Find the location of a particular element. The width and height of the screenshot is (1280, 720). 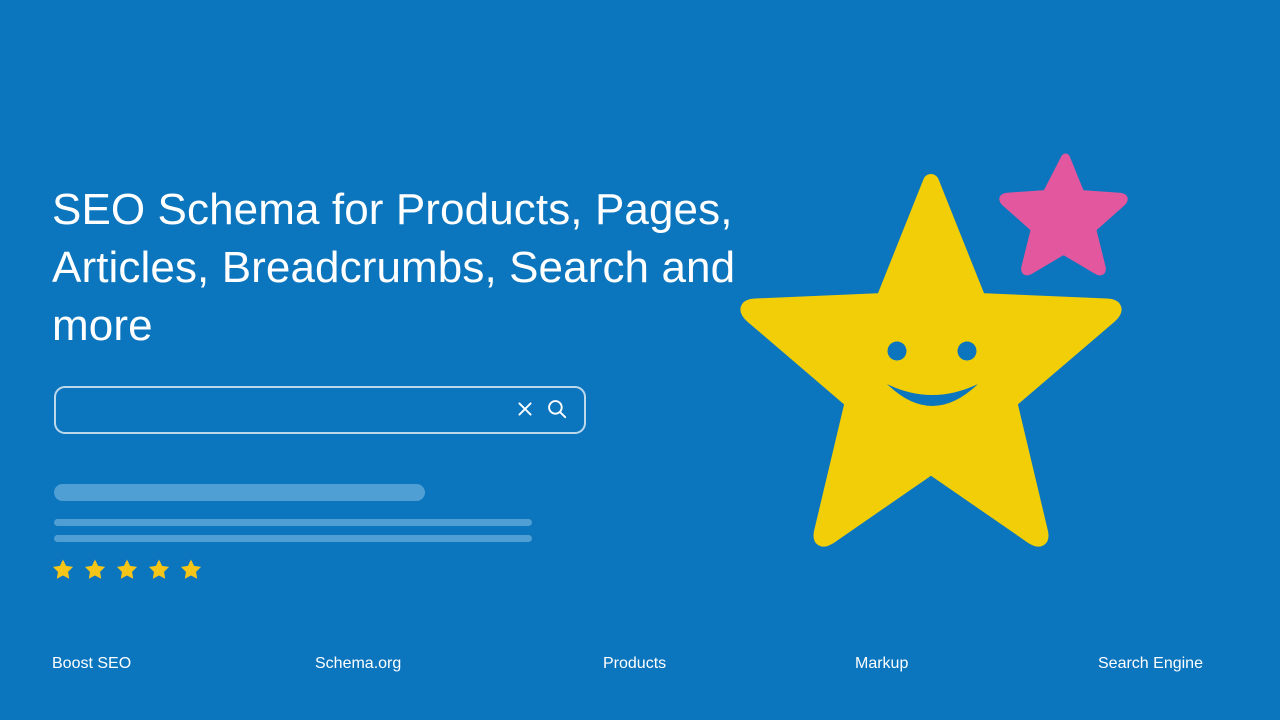

footer-item-products: Products is located at coordinates (634, 664).